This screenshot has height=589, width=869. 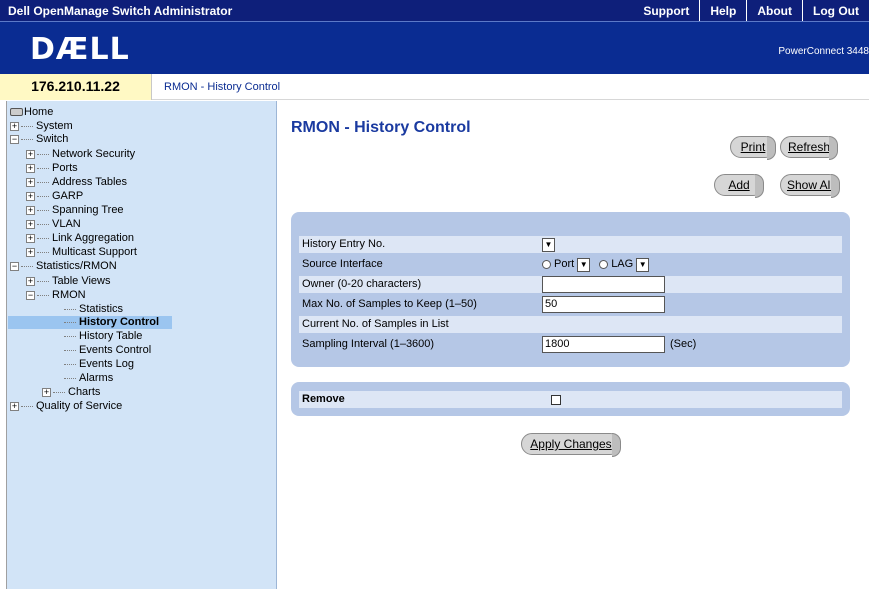 I want to click on banner: DÆLL PowerConnect 3448, so click(x=434, y=47).